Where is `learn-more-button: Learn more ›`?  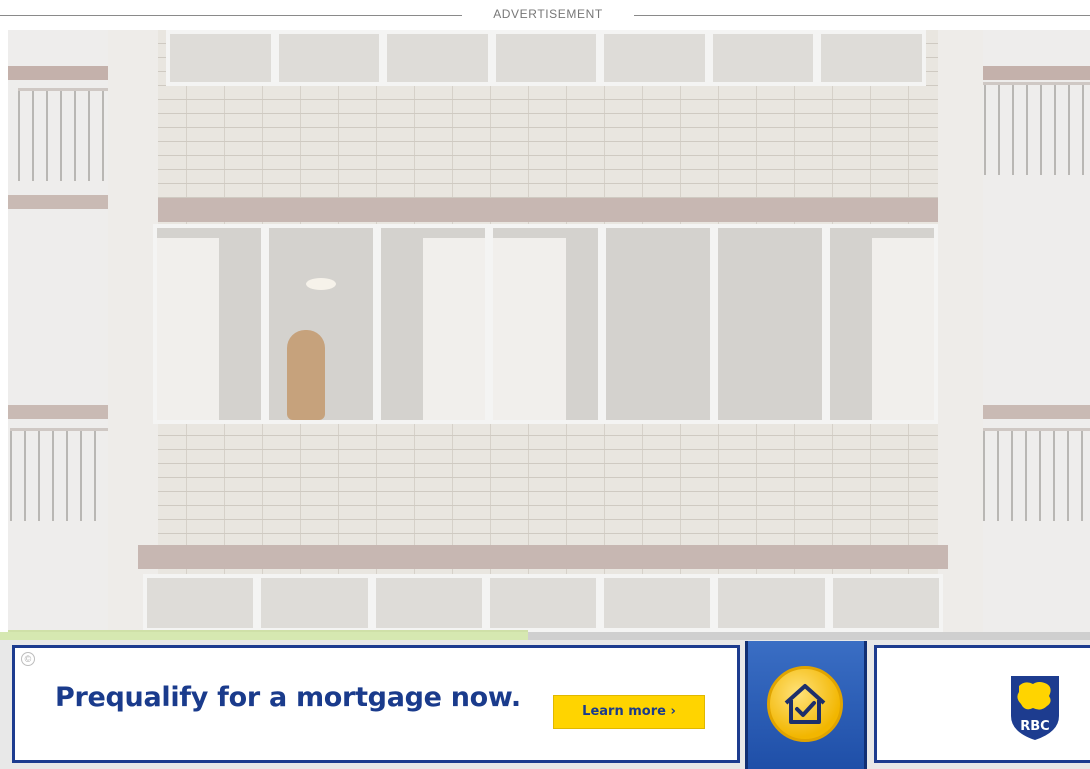
learn-more-button: Learn more › is located at coordinates (629, 712).